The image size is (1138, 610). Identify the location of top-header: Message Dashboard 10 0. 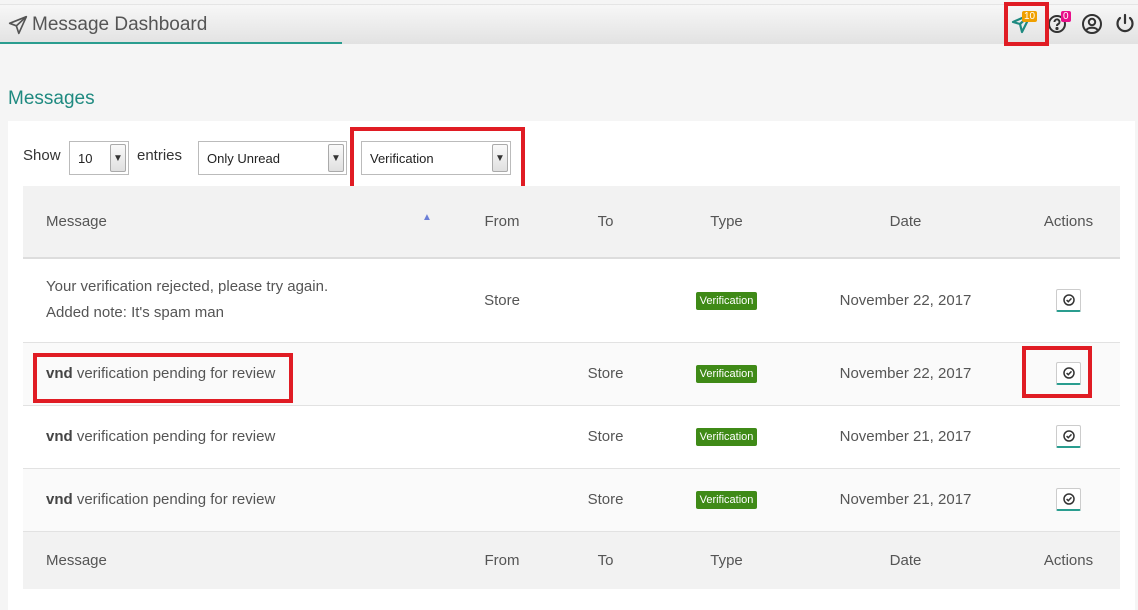
(569, 24).